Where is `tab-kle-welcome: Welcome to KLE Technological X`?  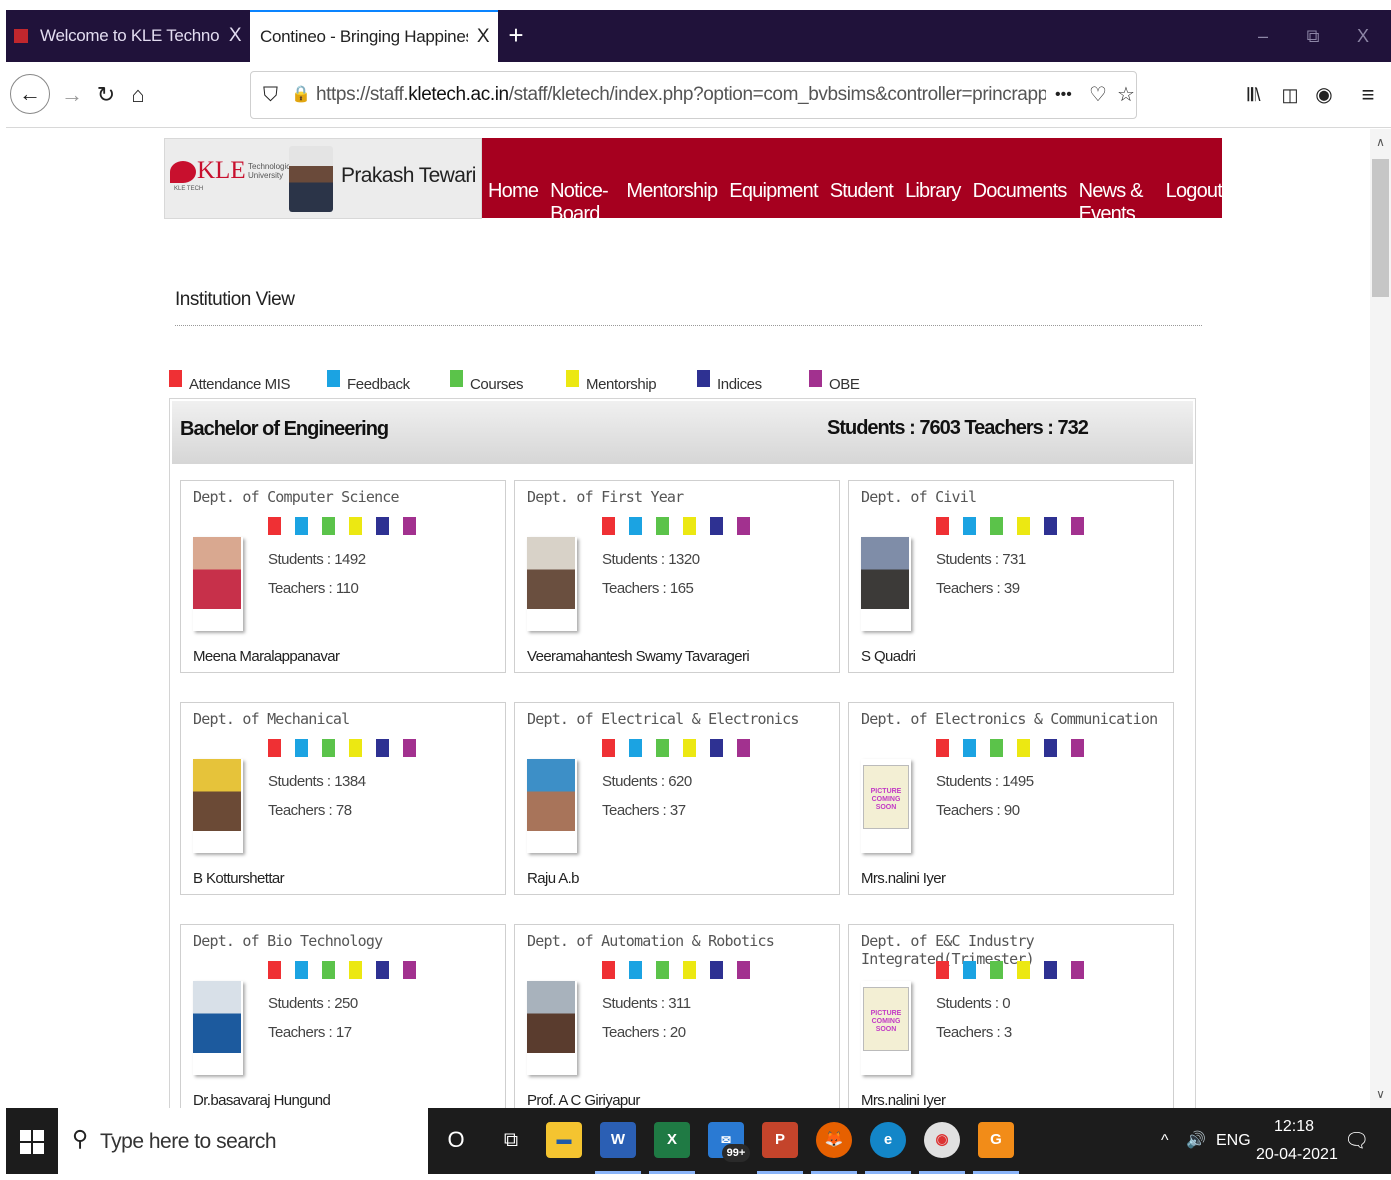 tab-kle-welcome: Welcome to KLE Technological X is located at coordinates (128, 36).